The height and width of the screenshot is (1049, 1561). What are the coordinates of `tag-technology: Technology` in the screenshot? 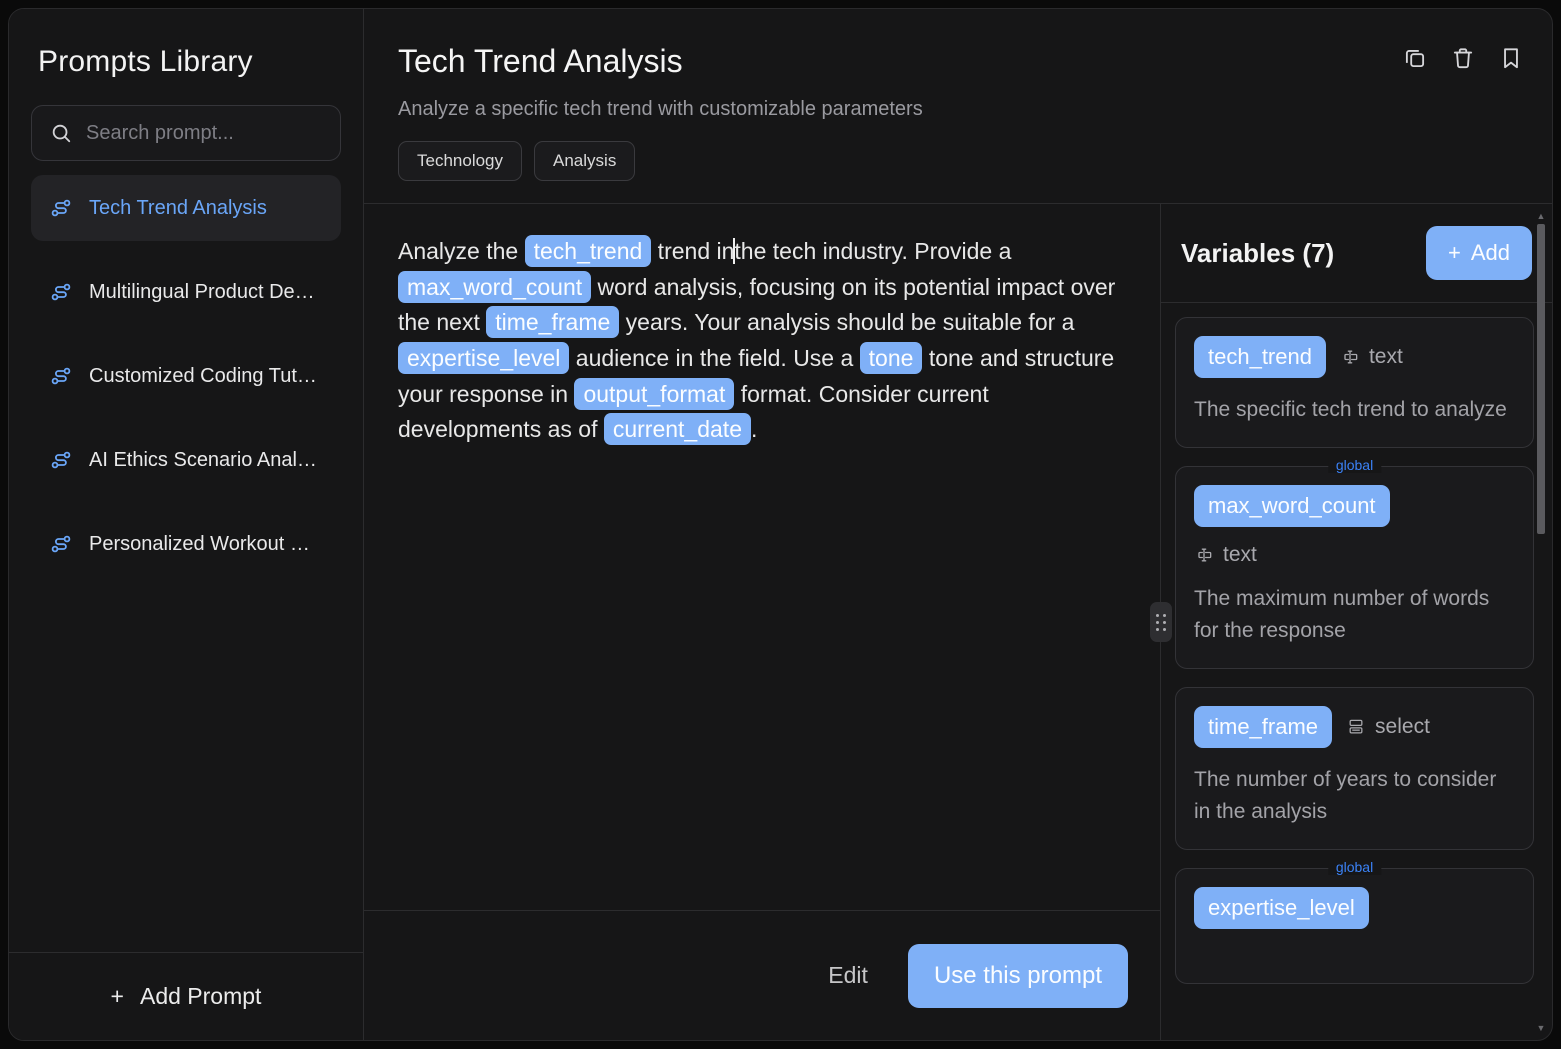 It's located at (460, 161).